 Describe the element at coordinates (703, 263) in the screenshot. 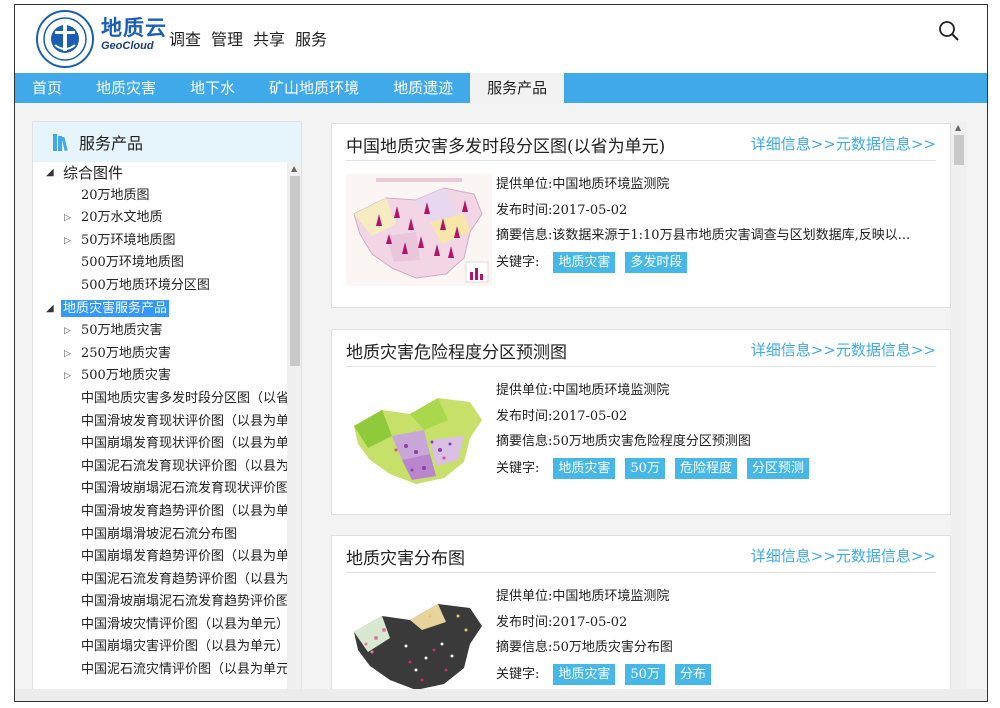

I see `keyword-row: 关键字: 地质灾害 多发时段` at that location.